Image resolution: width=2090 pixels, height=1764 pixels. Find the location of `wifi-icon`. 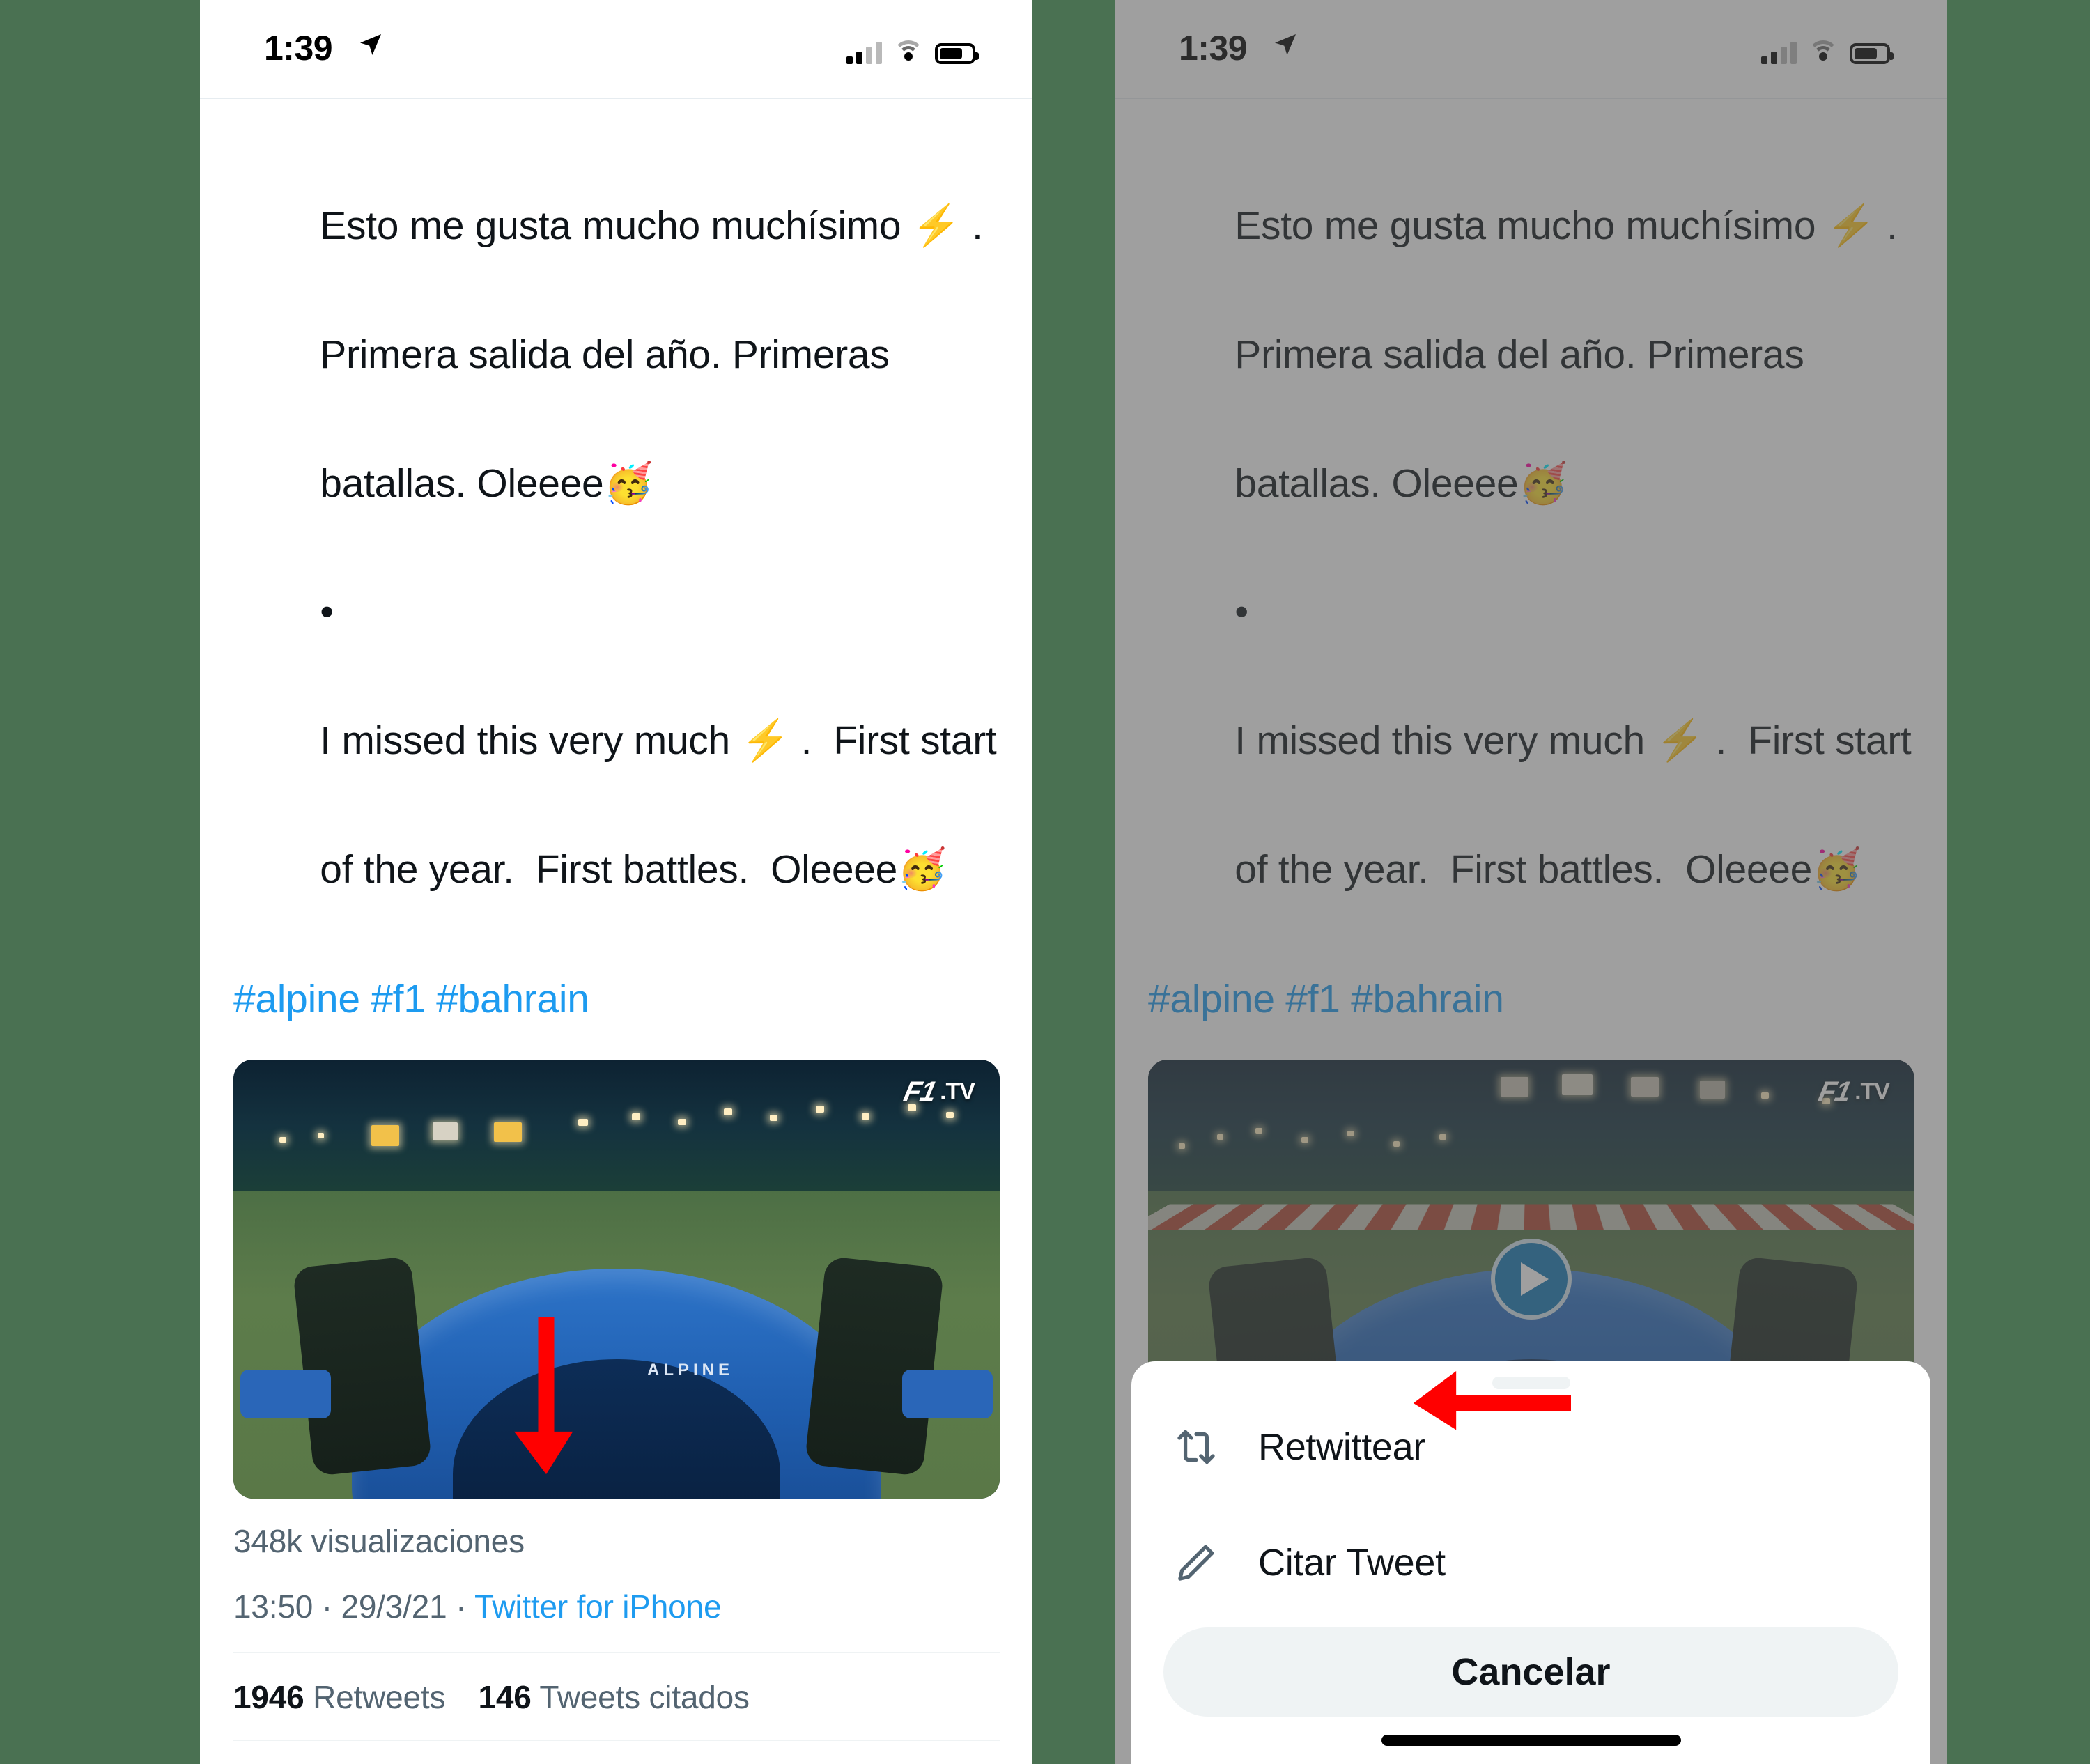

wifi-icon is located at coordinates (908, 52).